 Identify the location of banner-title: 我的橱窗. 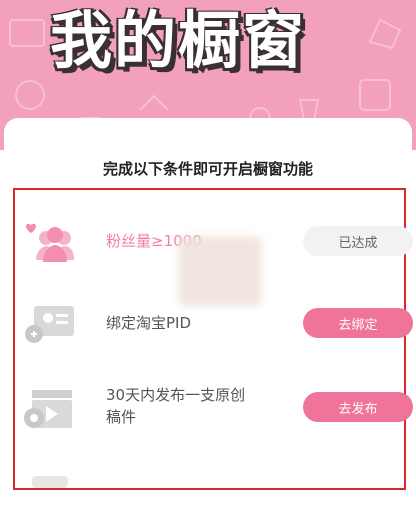
(178, 40).